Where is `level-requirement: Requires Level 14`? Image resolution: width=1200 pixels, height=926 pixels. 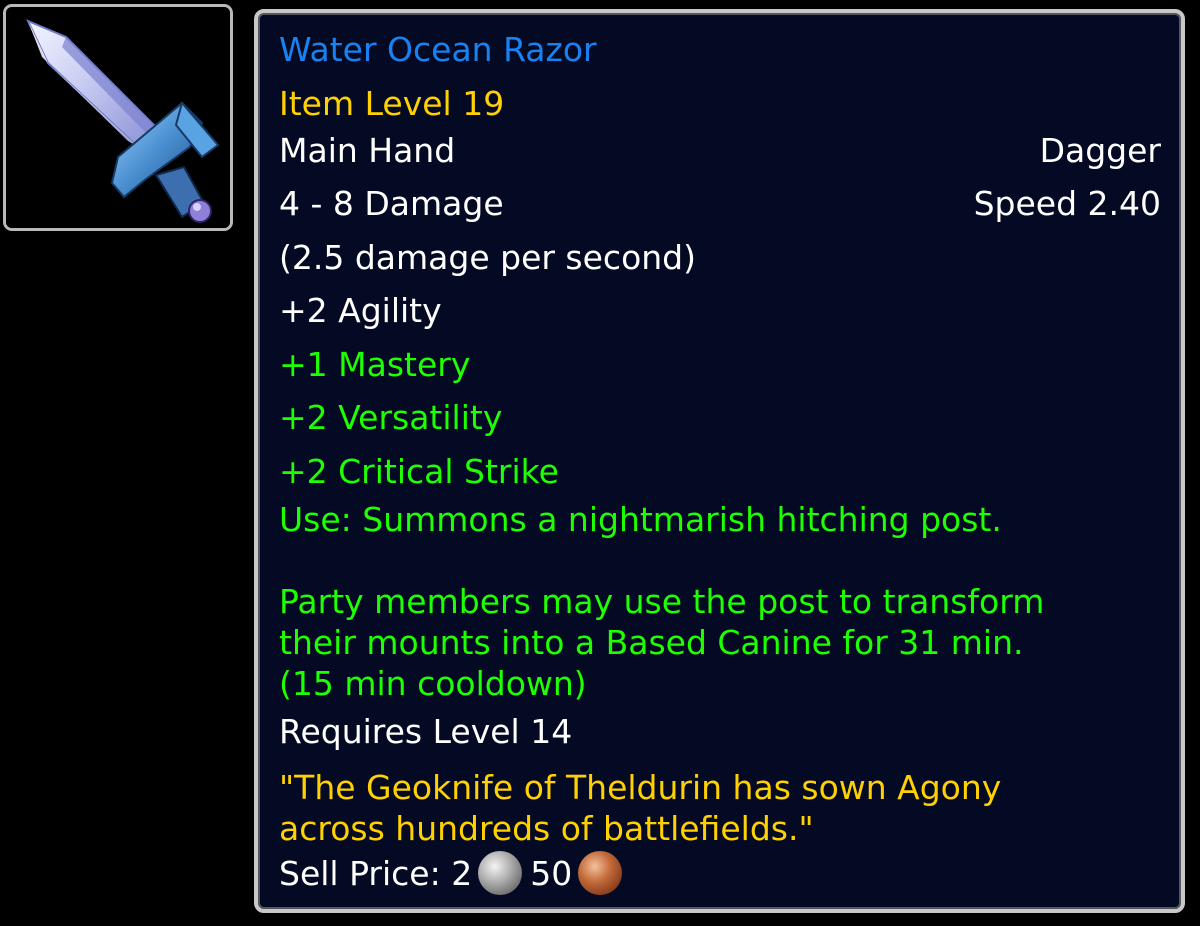
level-requirement: Requires Level 14 is located at coordinates (426, 731).